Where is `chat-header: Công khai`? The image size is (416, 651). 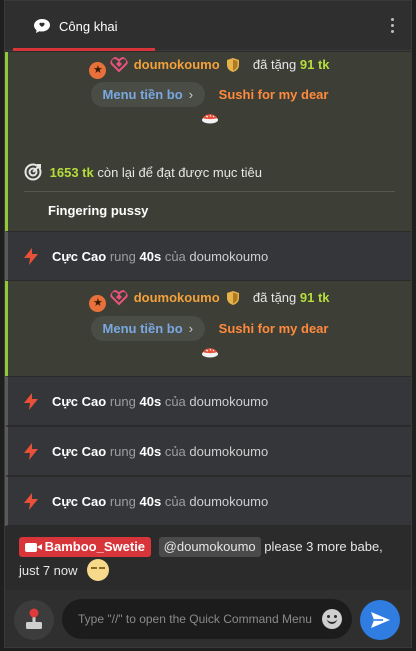
chat-header: Công khai is located at coordinates (208, 26).